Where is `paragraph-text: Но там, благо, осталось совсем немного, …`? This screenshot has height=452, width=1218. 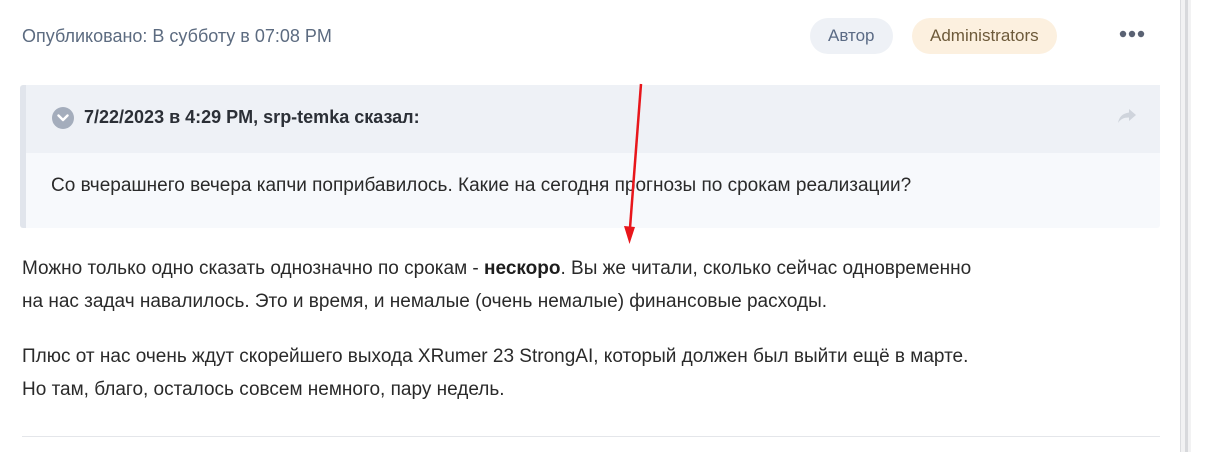 paragraph-text: Но там, благо, осталось совсем немного, … is located at coordinates (263, 389).